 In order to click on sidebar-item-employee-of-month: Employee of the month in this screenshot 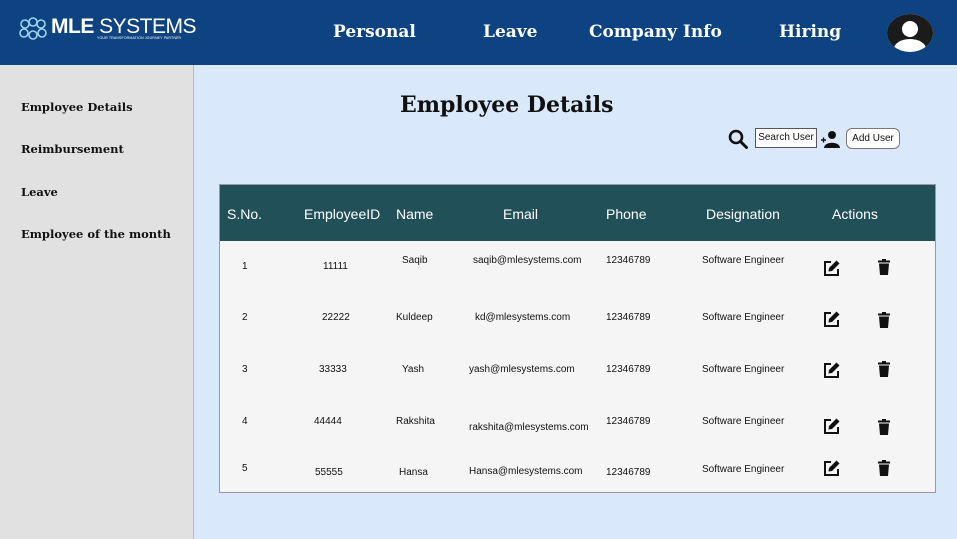, I will do `click(96, 234)`.